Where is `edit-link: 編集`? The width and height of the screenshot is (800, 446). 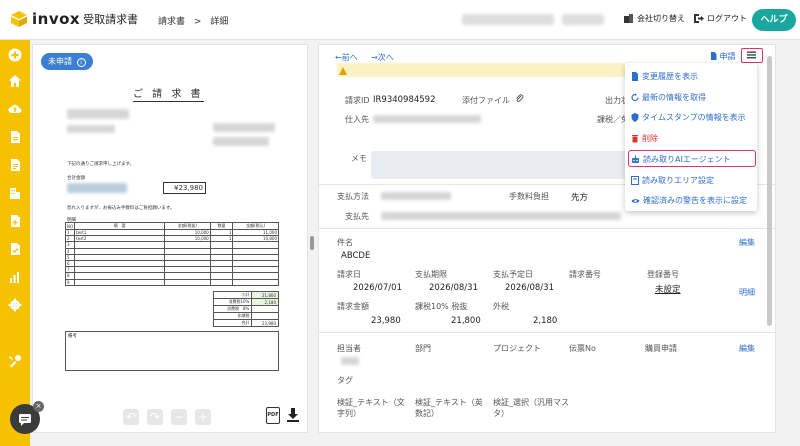 edit-link: 編集 is located at coordinates (747, 242).